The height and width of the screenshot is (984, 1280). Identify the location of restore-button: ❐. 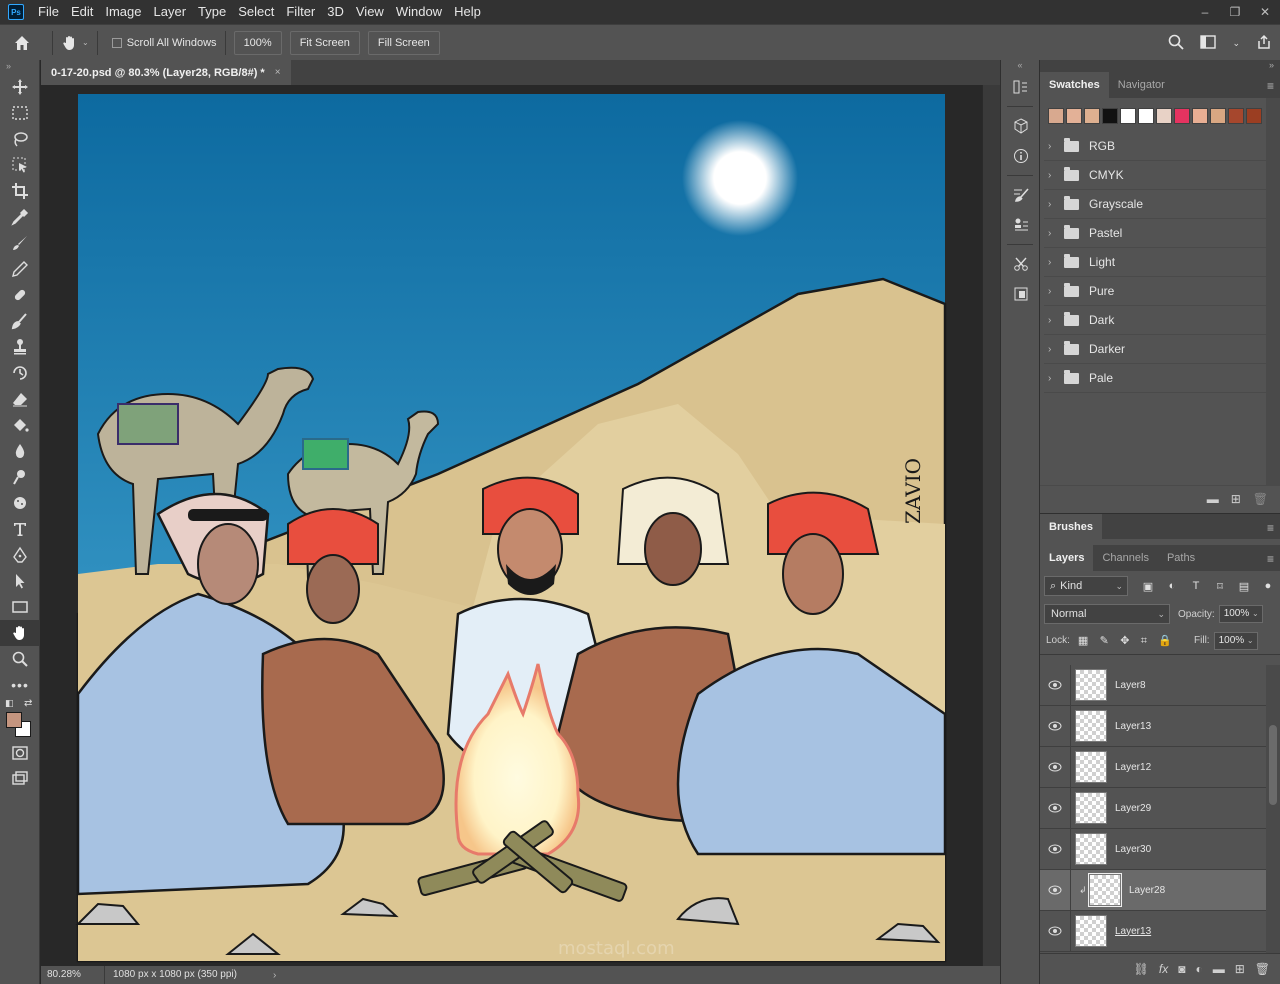
(1235, 12).